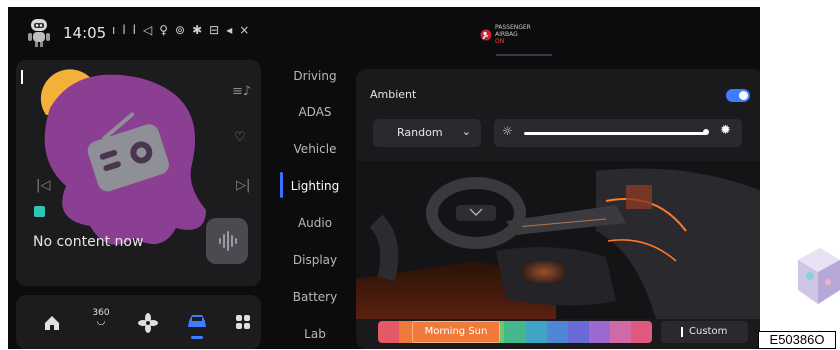  Describe the element at coordinates (128, 30) in the screenshot. I see `signal-icon: ıll` at that location.